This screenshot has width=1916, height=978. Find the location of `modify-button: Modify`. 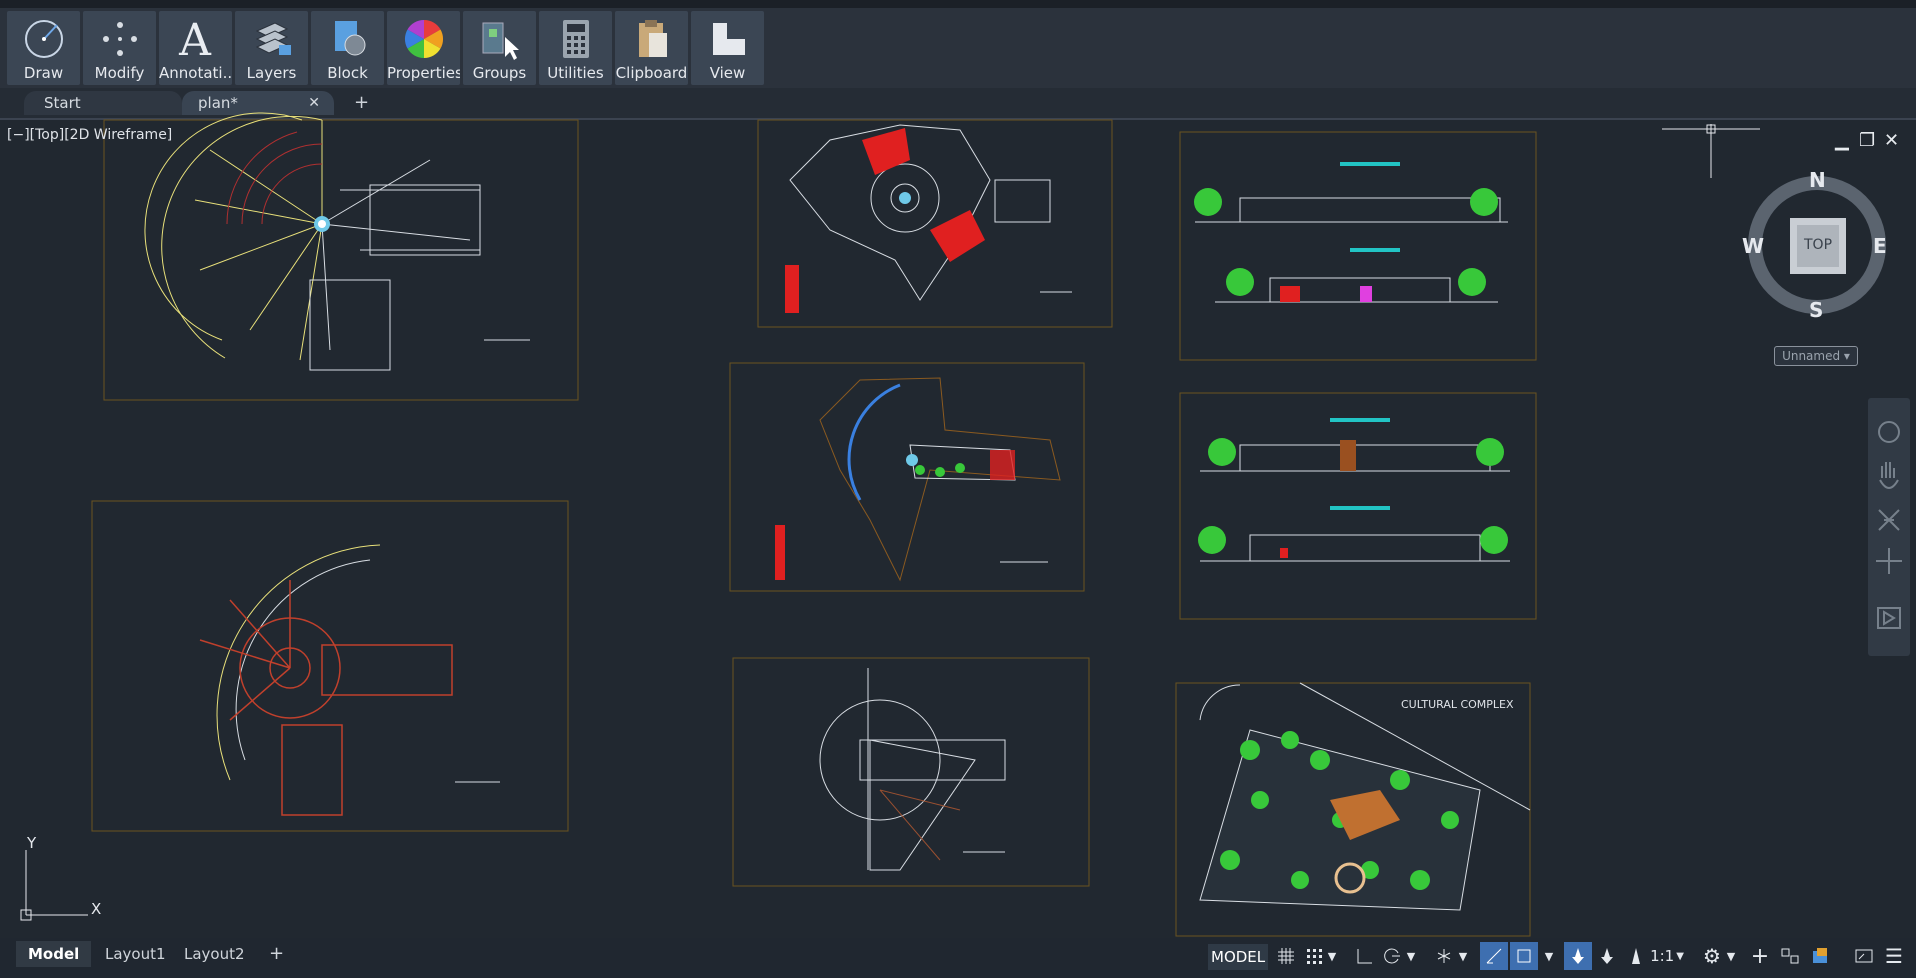

modify-button: Modify is located at coordinates (119, 48).